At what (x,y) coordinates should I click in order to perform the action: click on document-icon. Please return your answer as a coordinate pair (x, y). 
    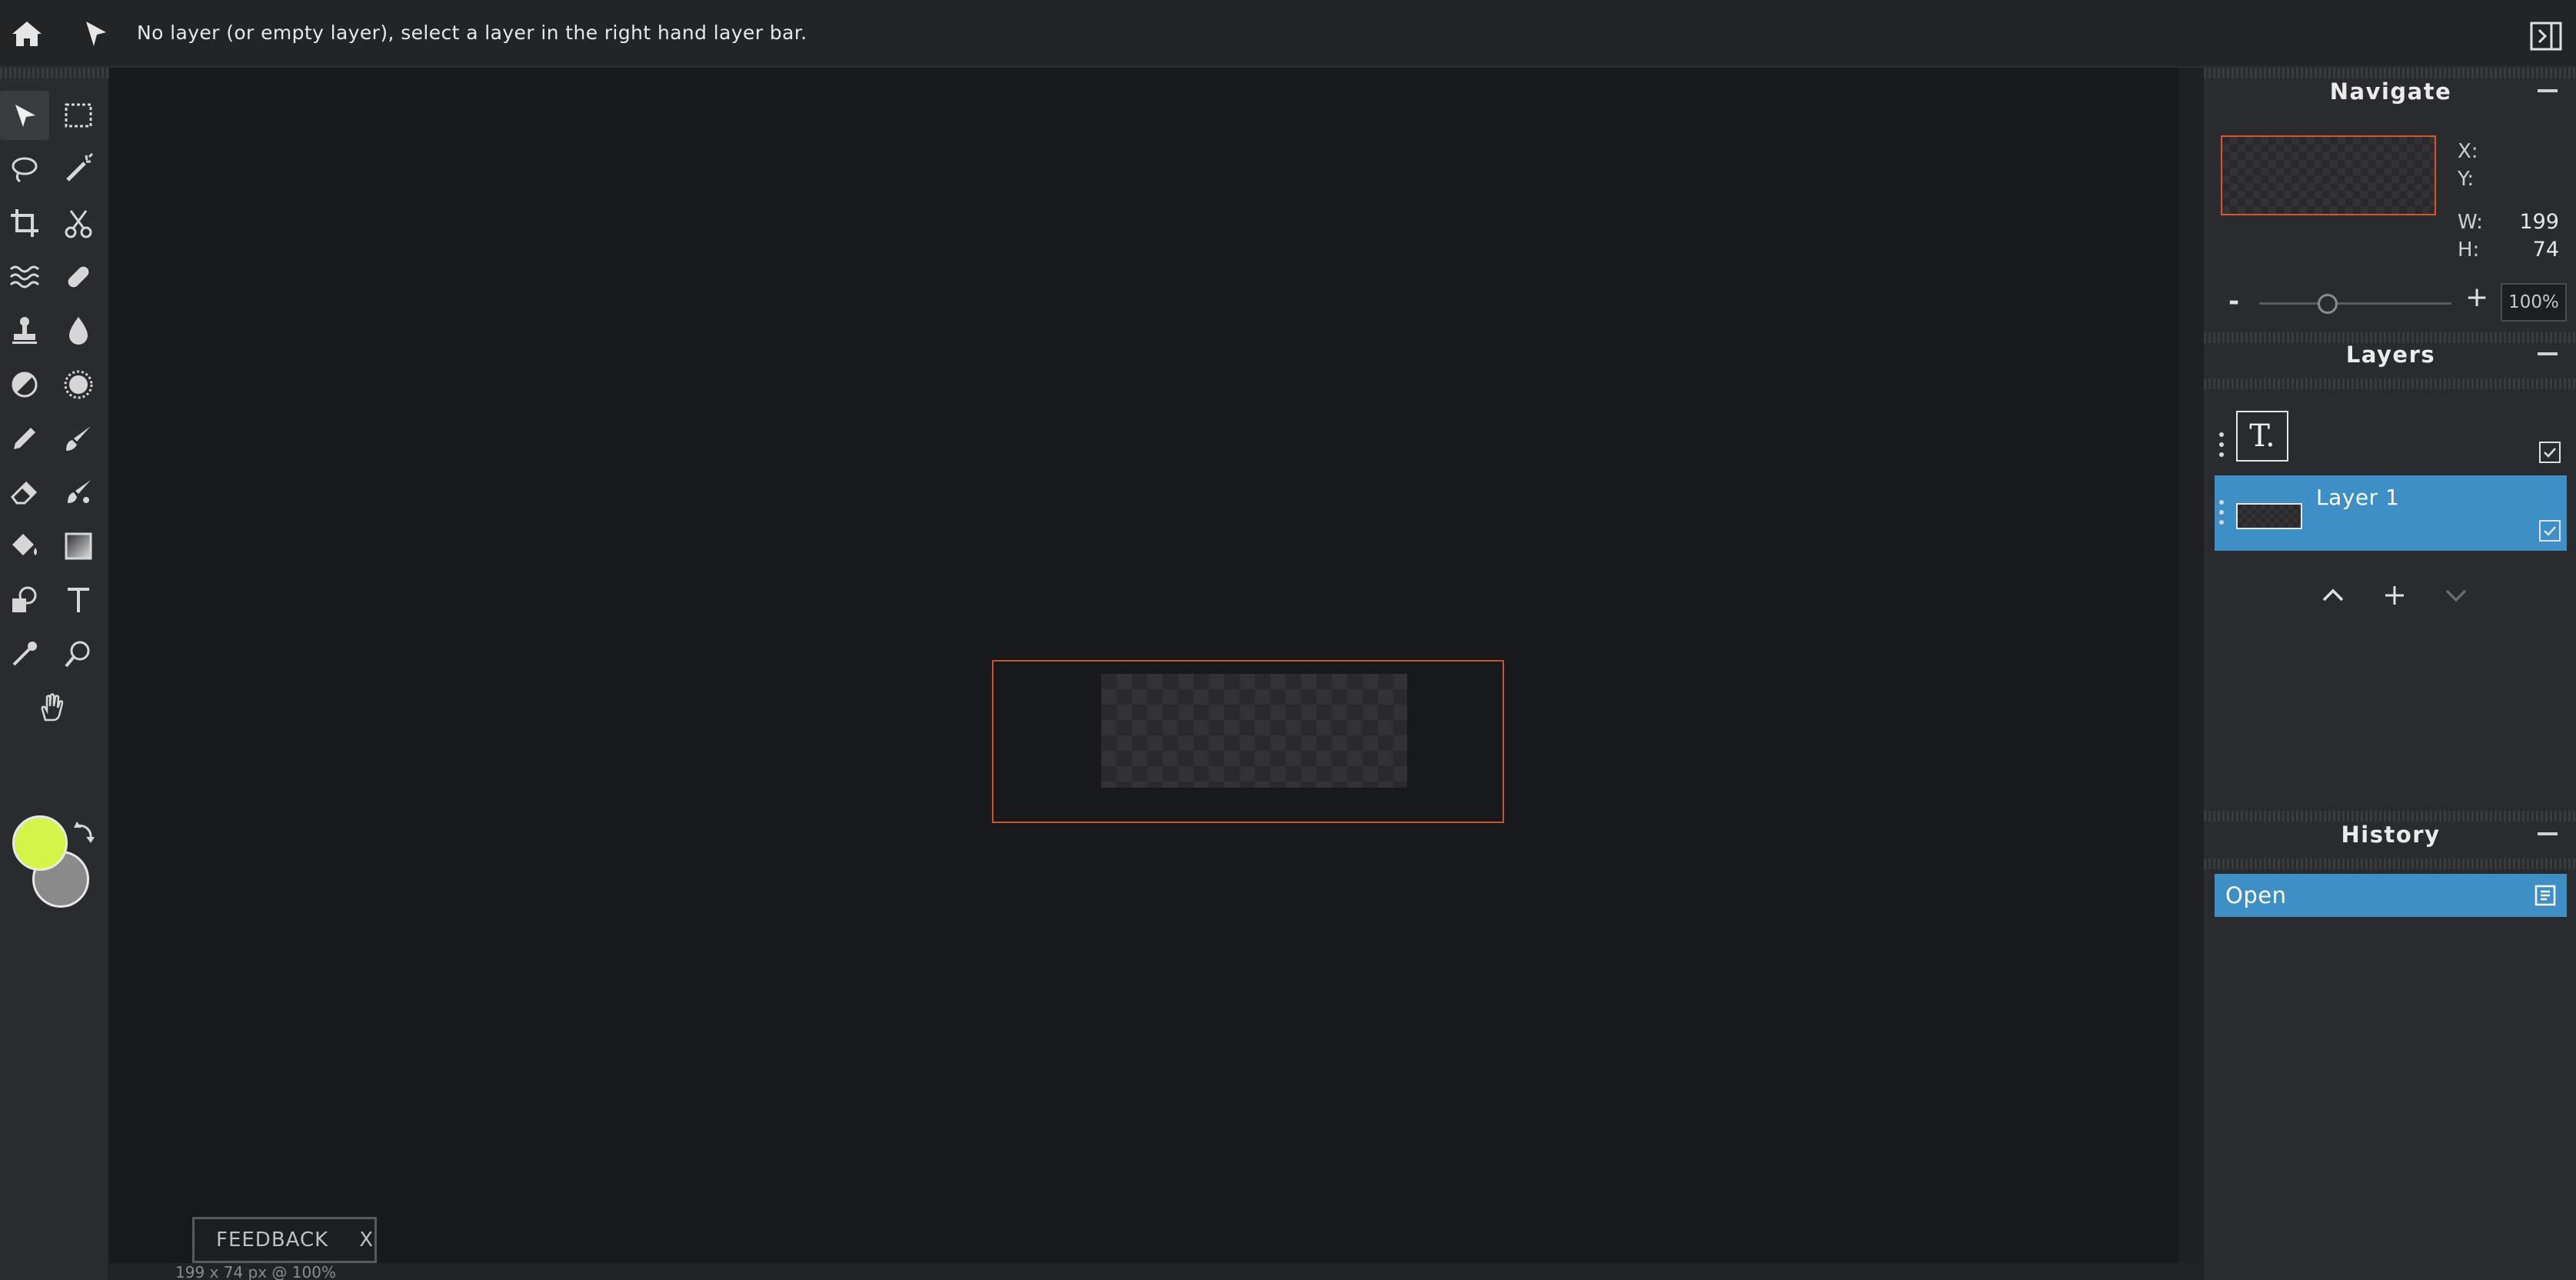
    Looking at the image, I should click on (2545, 896).